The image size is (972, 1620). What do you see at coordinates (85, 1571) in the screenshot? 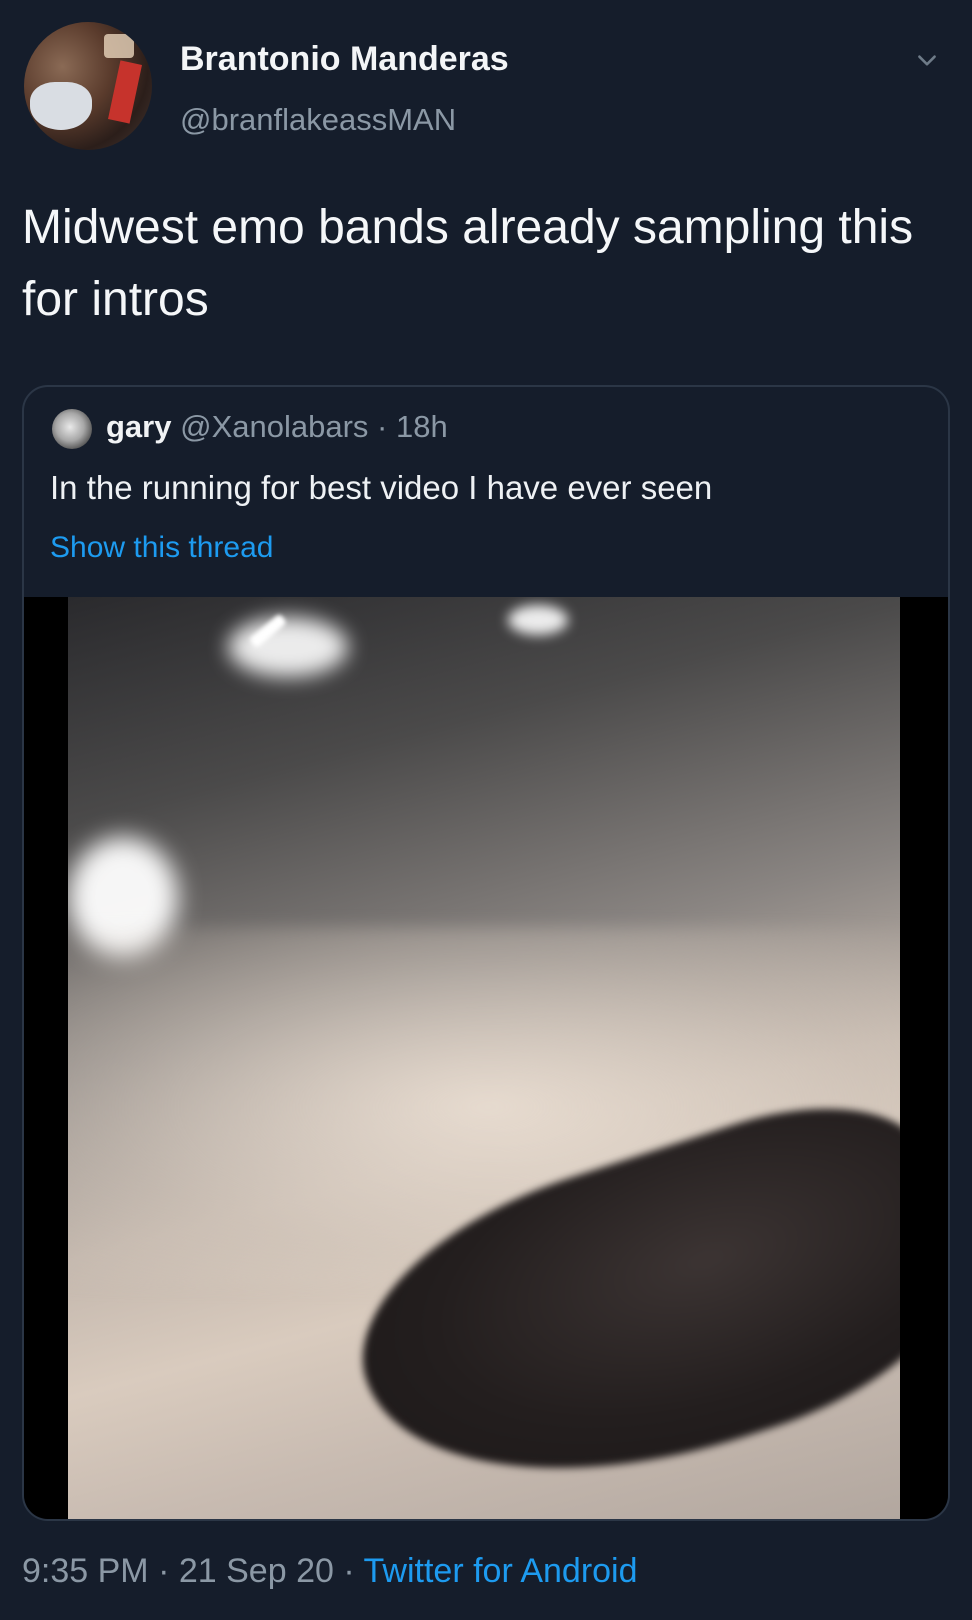
I see `tweet-time: 9:35 PM` at bounding box center [85, 1571].